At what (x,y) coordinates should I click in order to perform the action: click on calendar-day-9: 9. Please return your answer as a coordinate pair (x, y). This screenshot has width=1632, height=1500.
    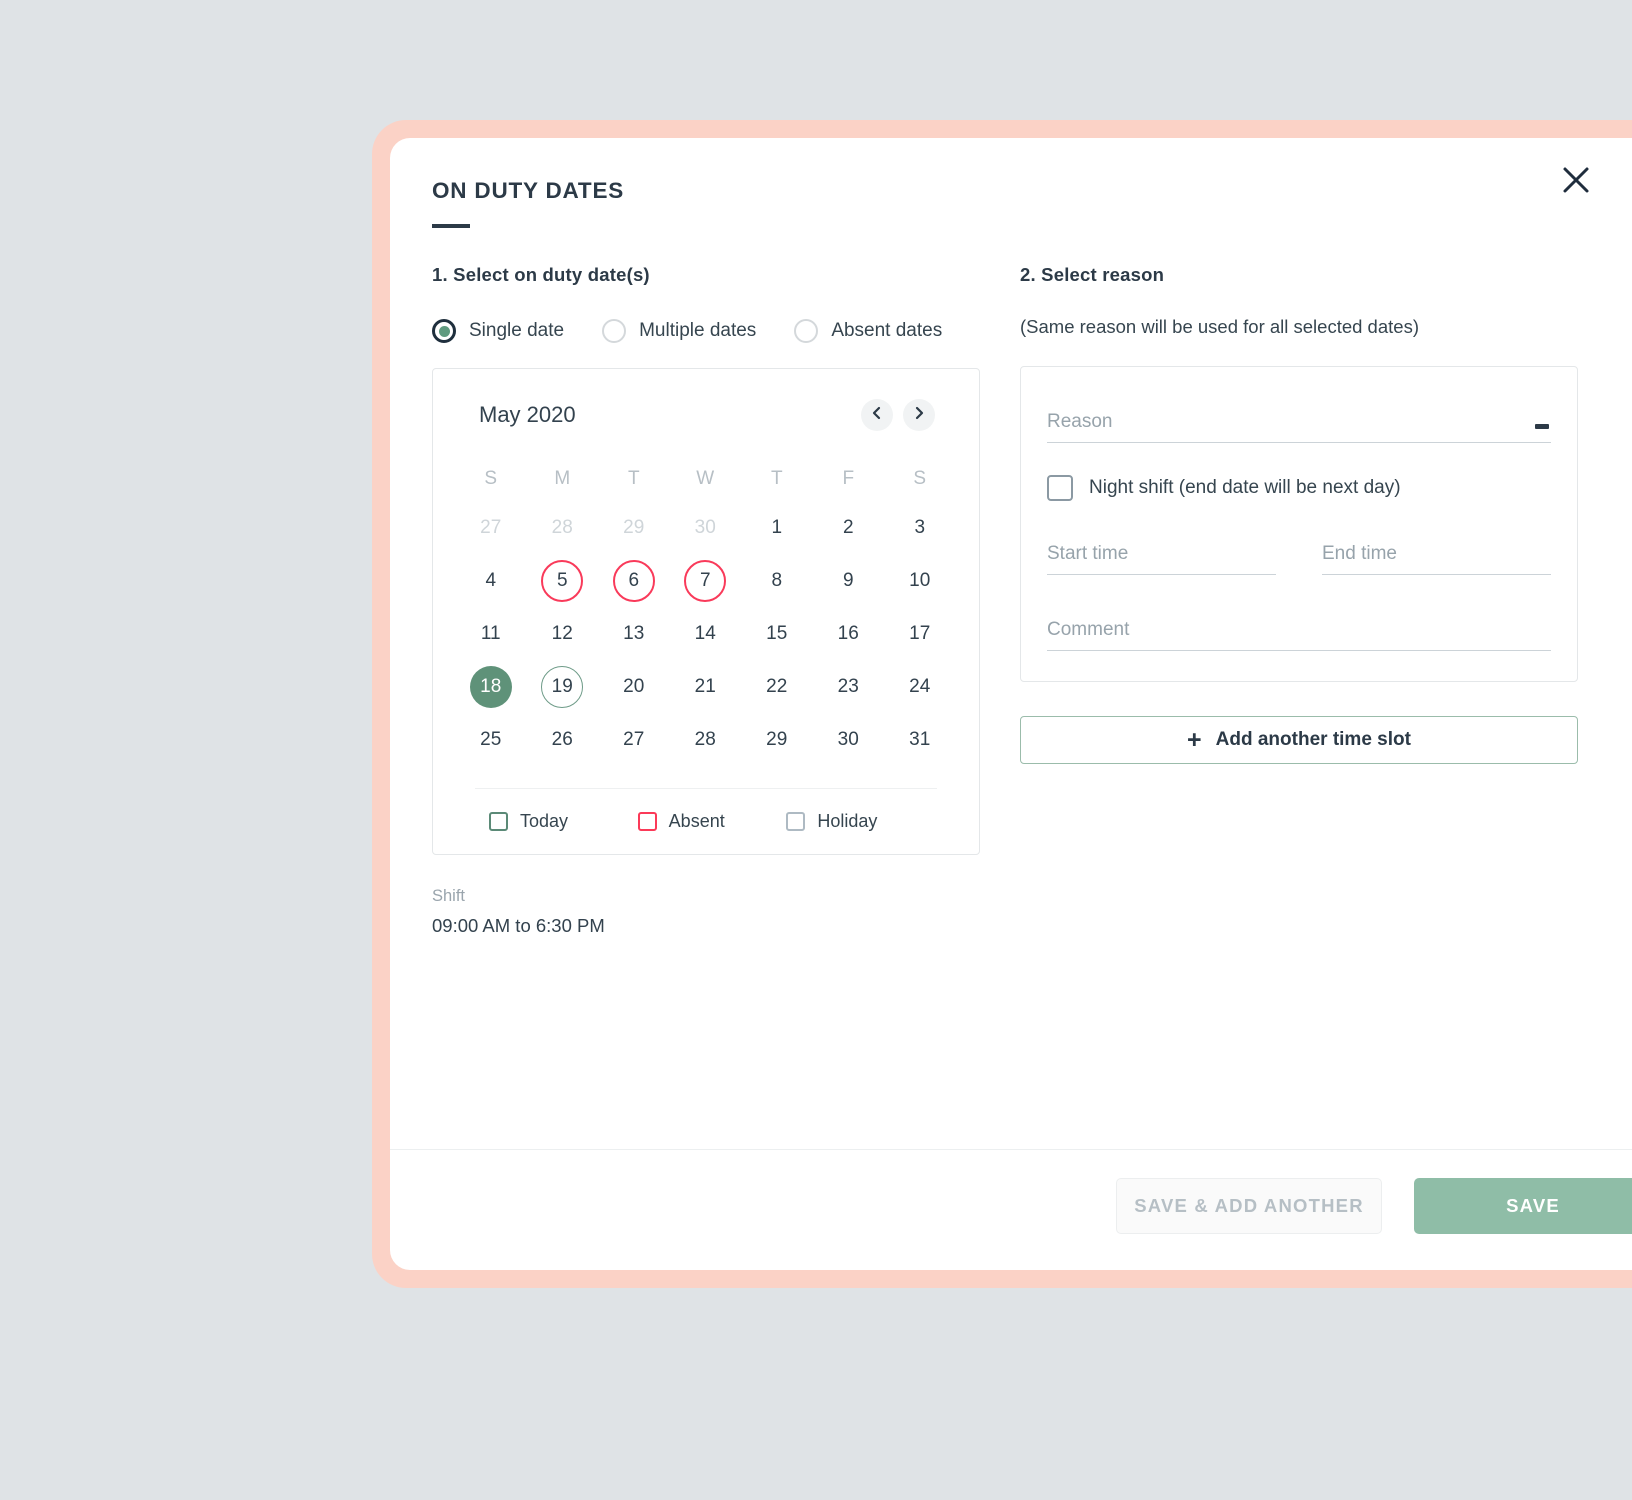
    Looking at the image, I should click on (848, 581).